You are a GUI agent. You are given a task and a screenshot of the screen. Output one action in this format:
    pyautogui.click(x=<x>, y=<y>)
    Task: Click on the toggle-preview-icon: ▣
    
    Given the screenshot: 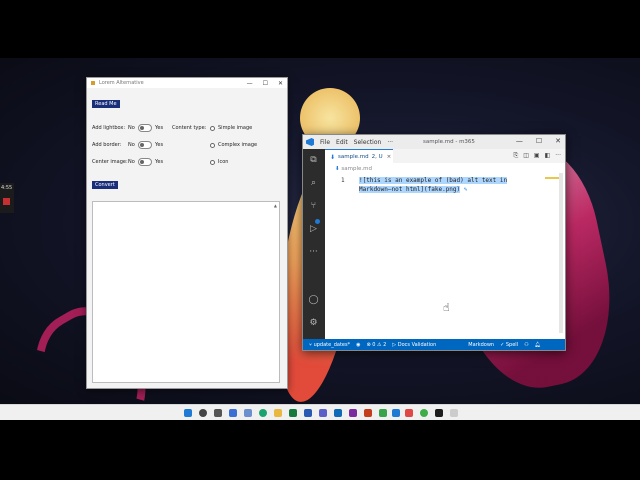 What is the action you would take?
    pyautogui.click(x=537, y=156)
    